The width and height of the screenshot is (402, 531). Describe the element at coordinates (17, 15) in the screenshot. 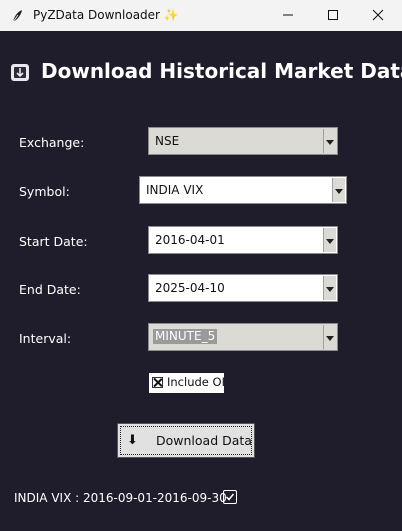

I see `feather-icon` at that location.